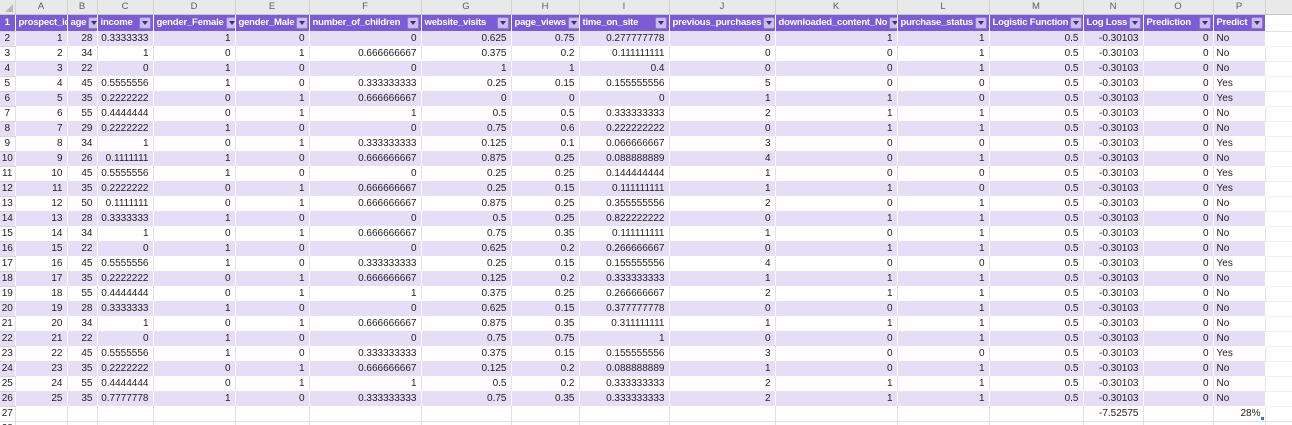 Image resolution: width=1292 pixels, height=425 pixels. Describe the element at coordinates (1178, 22) in the screenshot. I see `column-header-Prediction: Prediction` at that location.